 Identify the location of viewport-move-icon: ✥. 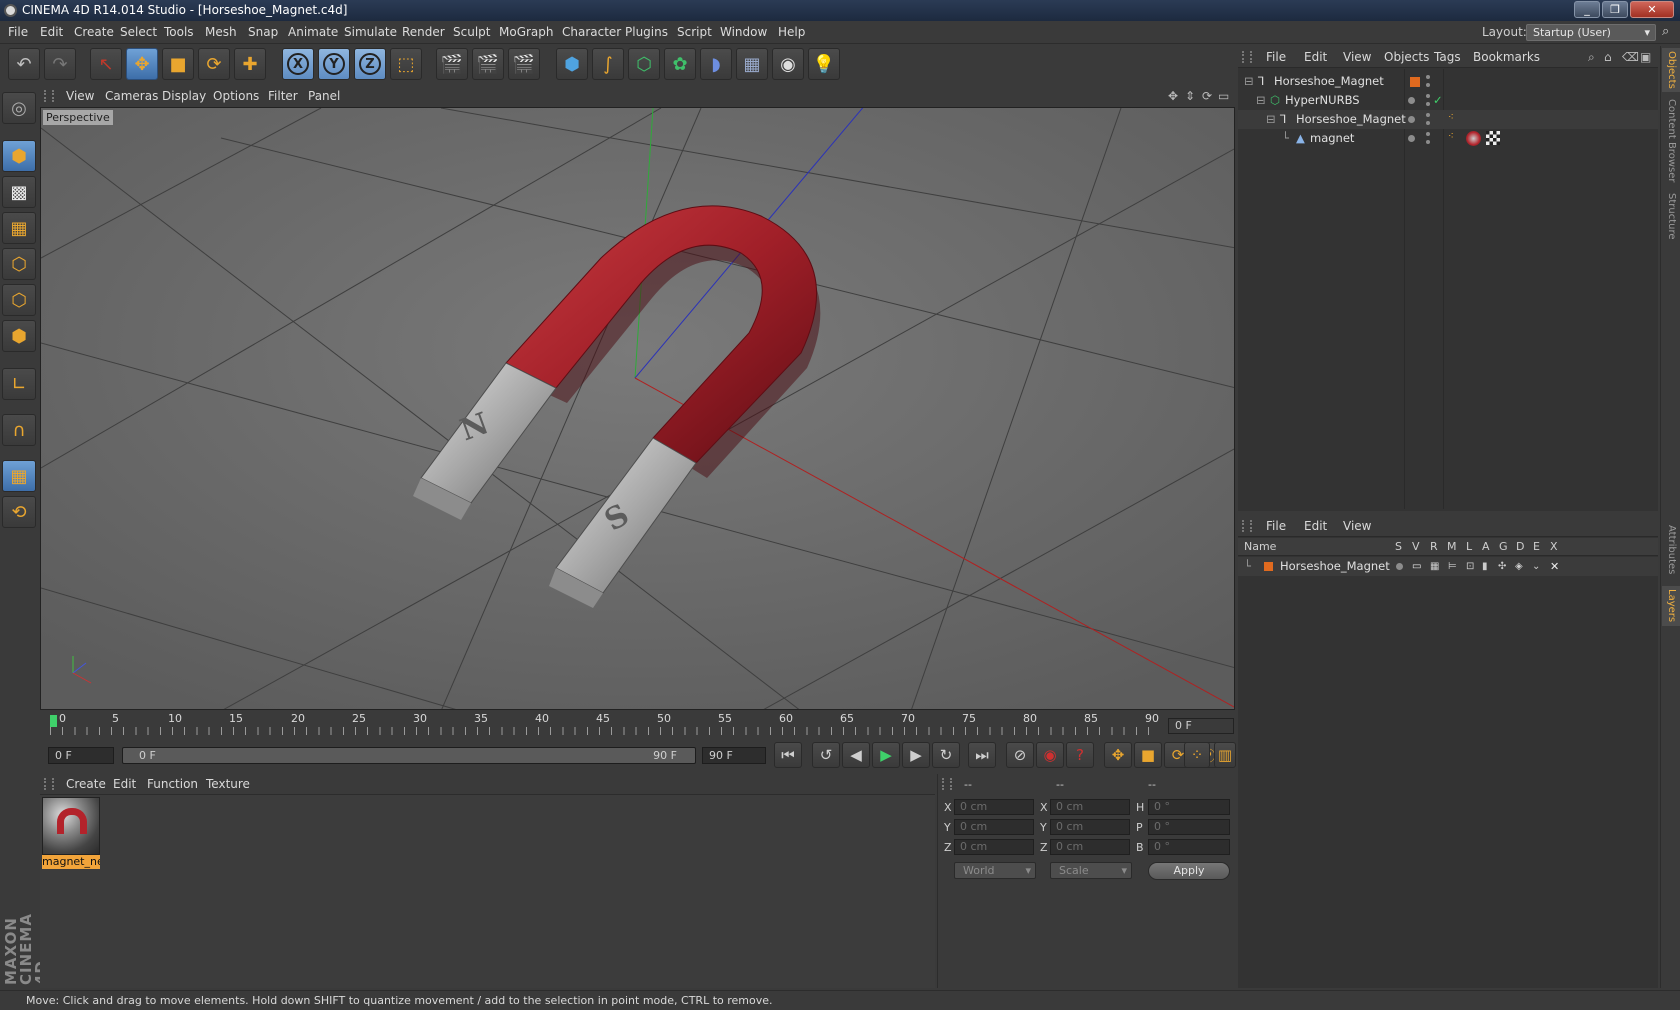
(1173, 96).